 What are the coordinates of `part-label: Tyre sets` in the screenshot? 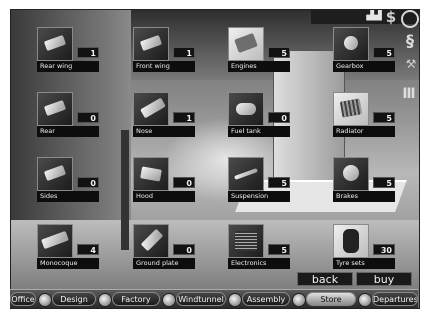 It's located at (364, 263).